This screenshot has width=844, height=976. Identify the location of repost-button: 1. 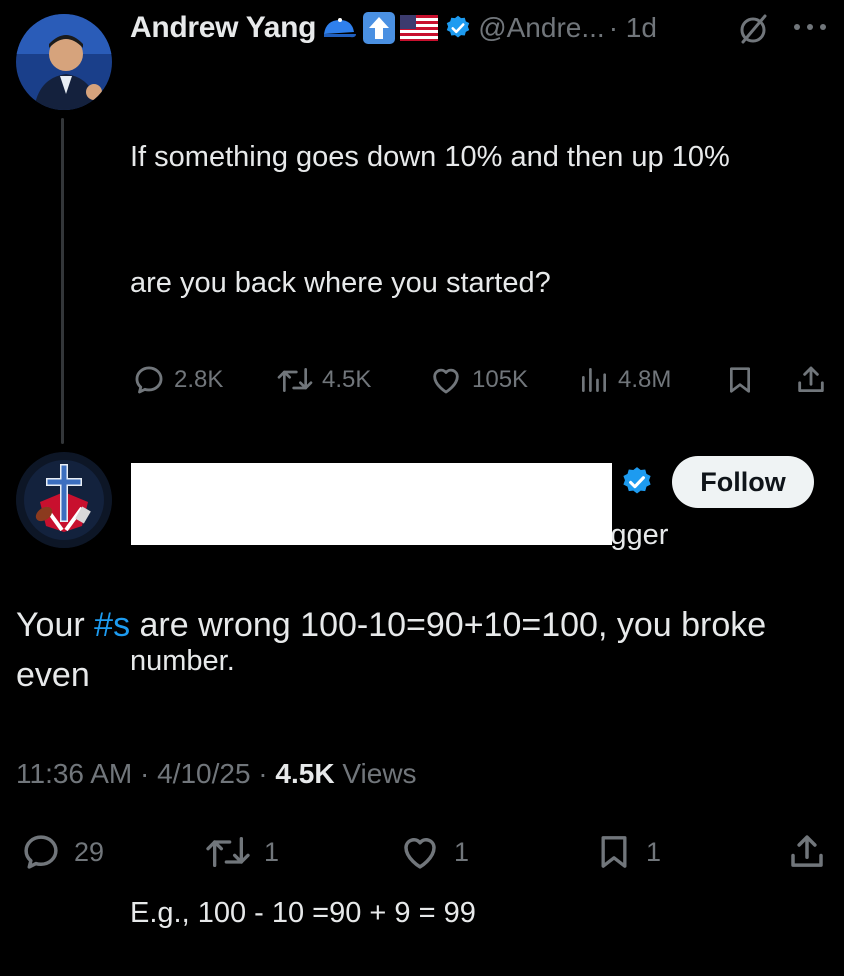
(241, 852).